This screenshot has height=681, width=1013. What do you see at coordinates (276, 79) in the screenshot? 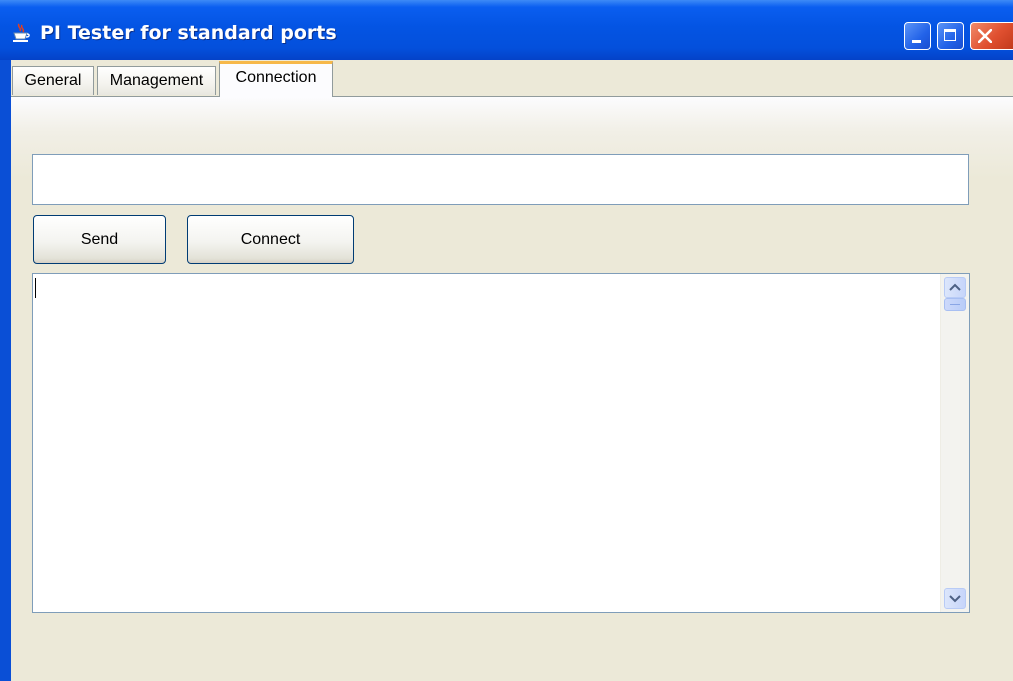
I see `tab-connection: Connection` at bounding box center [276, 79].